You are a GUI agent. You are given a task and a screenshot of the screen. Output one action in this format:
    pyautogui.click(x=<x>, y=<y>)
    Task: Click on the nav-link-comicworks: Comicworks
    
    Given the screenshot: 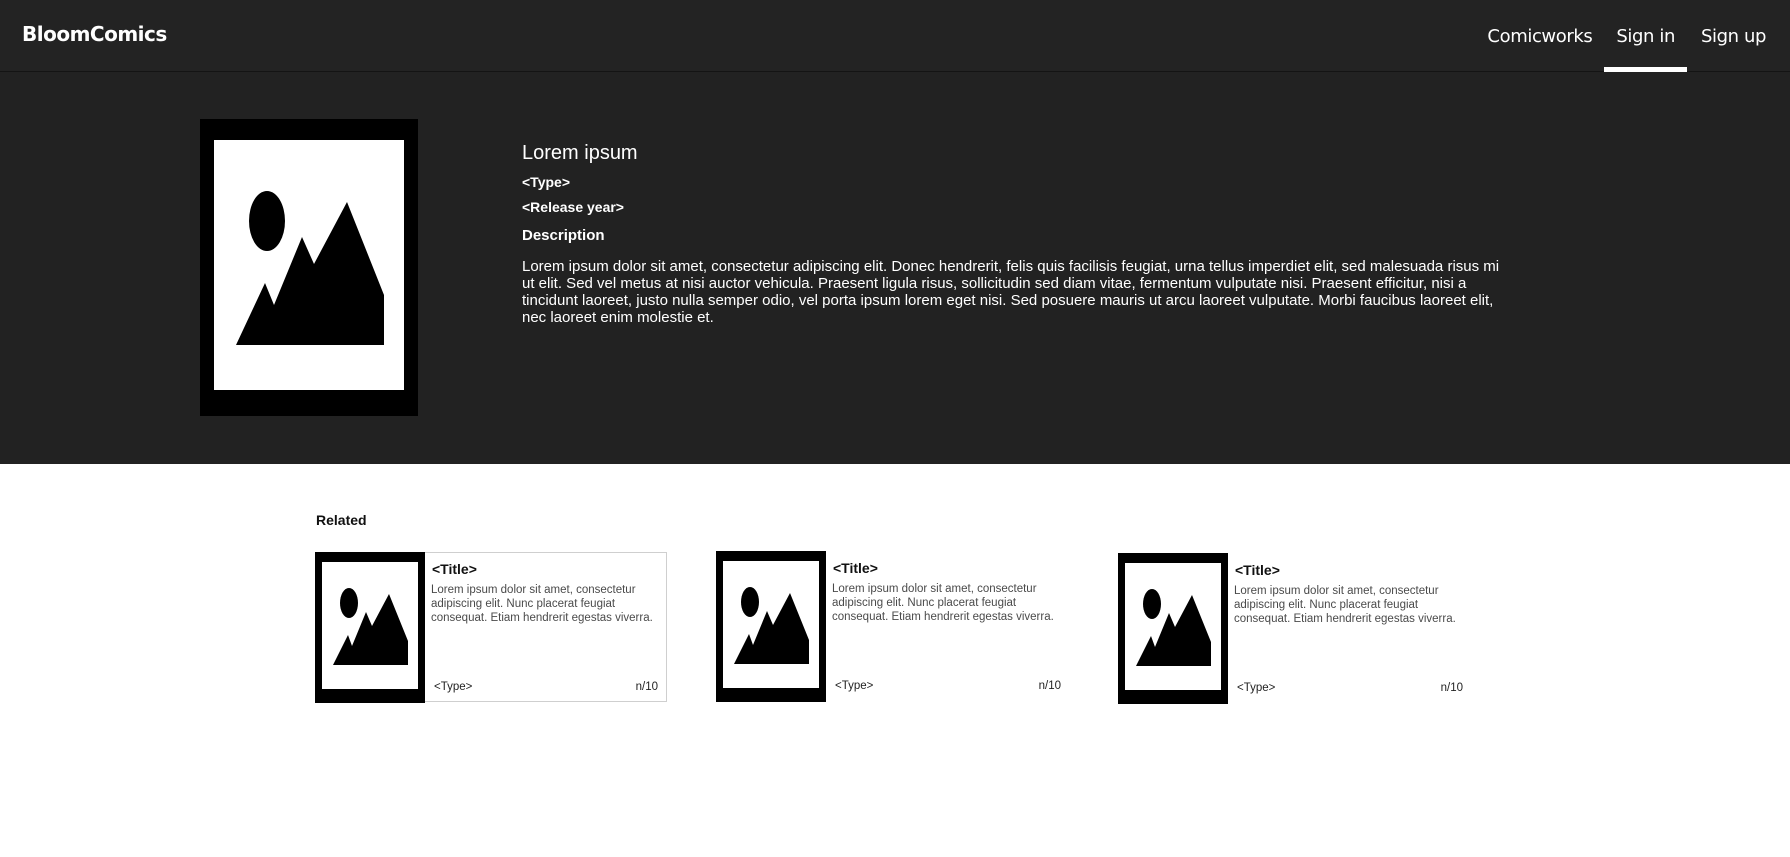 What is the action you would take?
    pyautogui.click(x=1539, y=36)
    